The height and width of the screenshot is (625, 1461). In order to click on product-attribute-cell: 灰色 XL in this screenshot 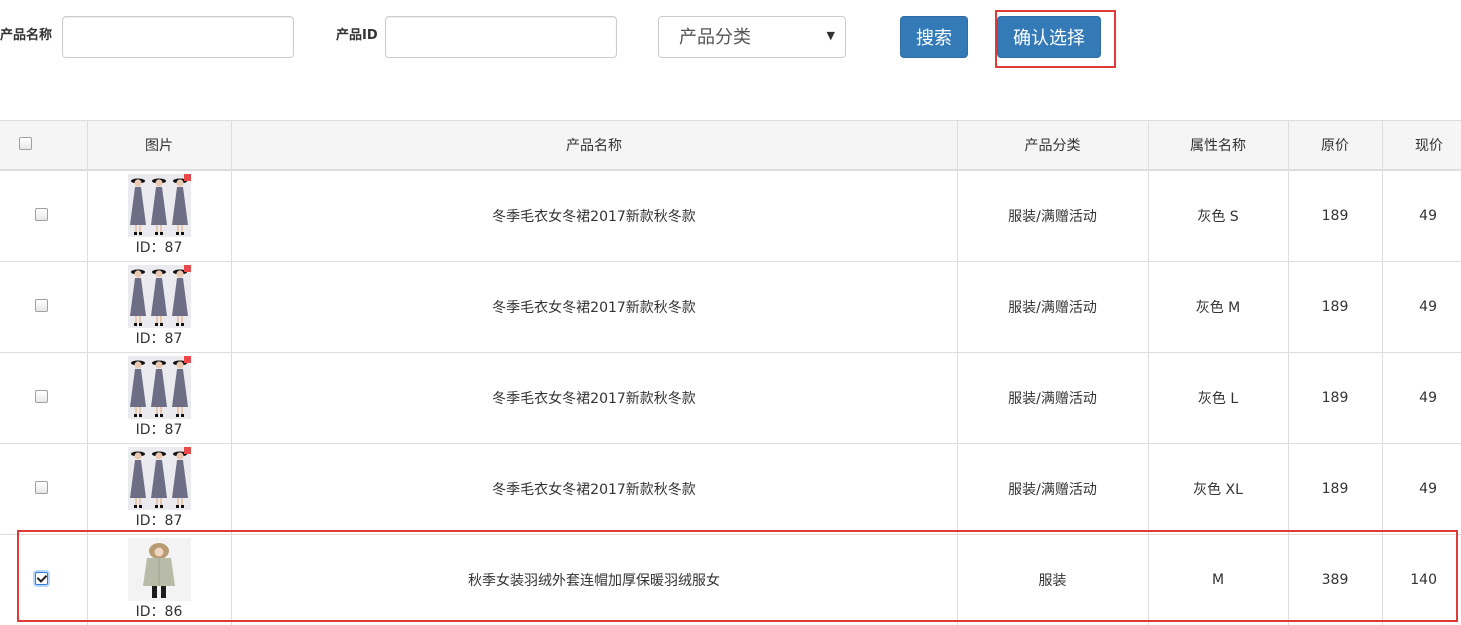, I will do `click(1218, 489)`.